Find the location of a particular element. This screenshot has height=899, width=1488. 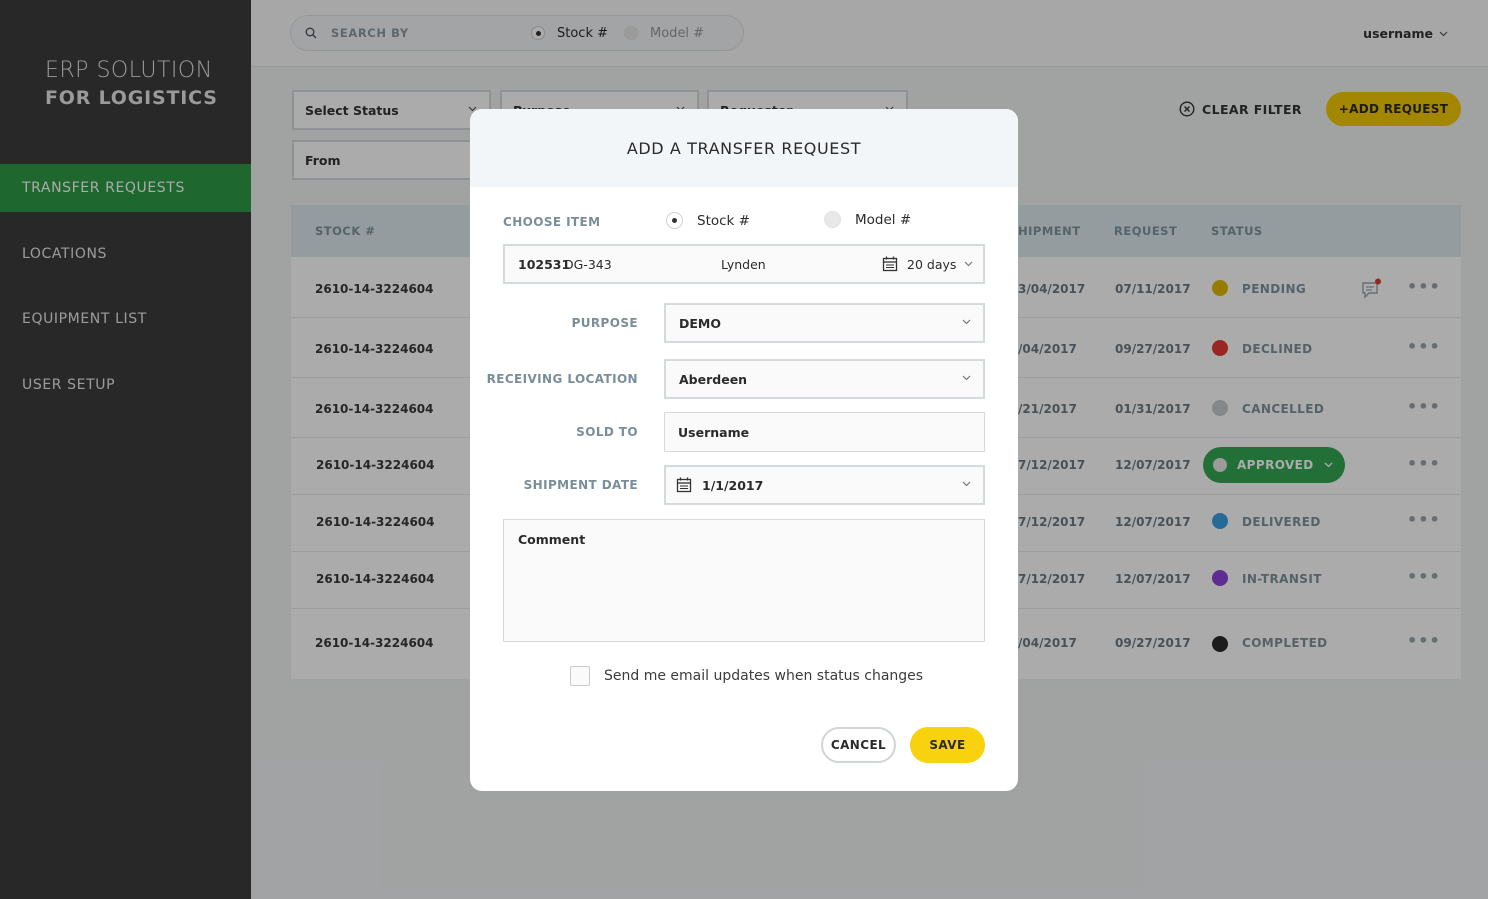

cancel-button: CANCEL is located at coordinates (858, 745).